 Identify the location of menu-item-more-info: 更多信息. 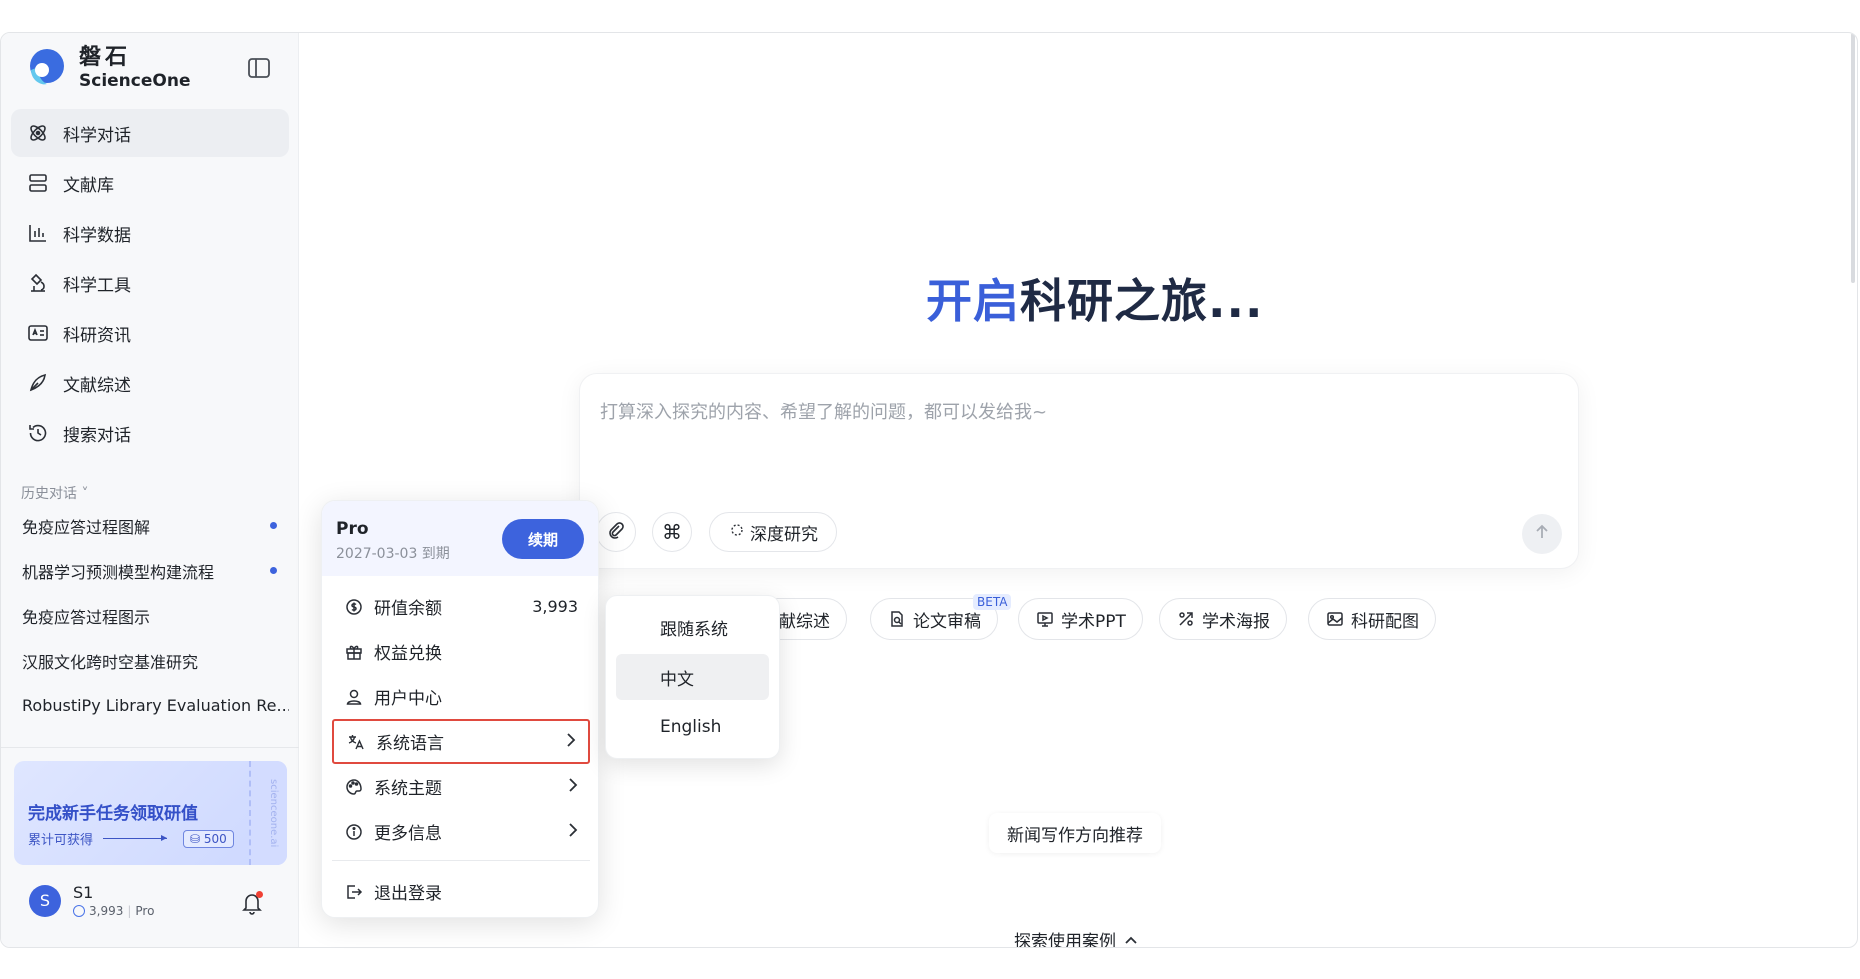
(461, 831).